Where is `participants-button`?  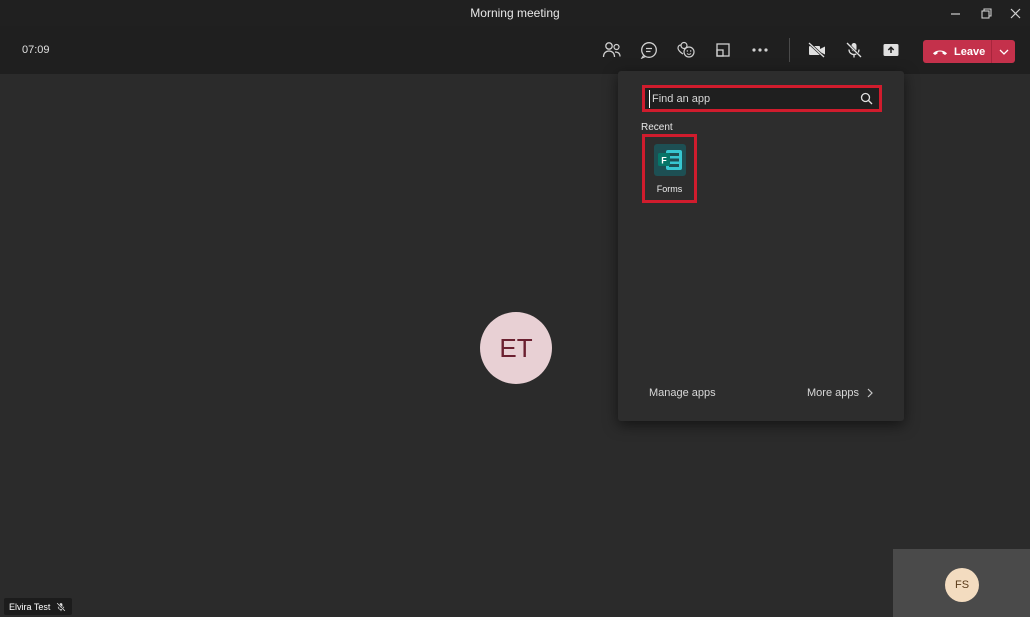
participants-button is located at coordinates (612, 50).